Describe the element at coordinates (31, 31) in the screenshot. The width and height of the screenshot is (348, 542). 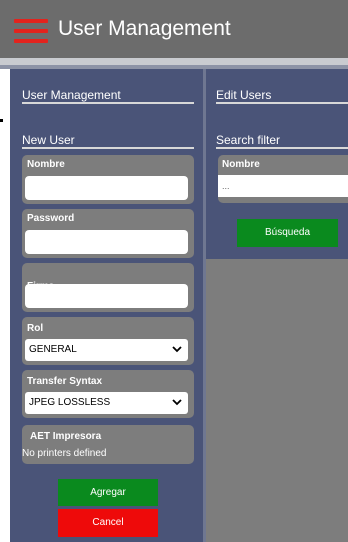
I see `hamburger-icon` at that location.